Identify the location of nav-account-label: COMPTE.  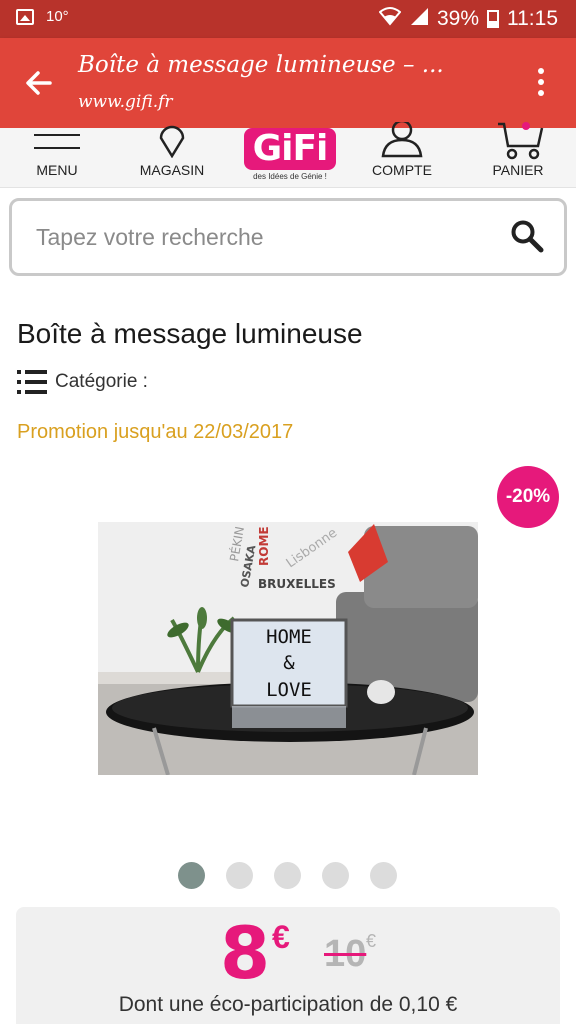
(402, 170).